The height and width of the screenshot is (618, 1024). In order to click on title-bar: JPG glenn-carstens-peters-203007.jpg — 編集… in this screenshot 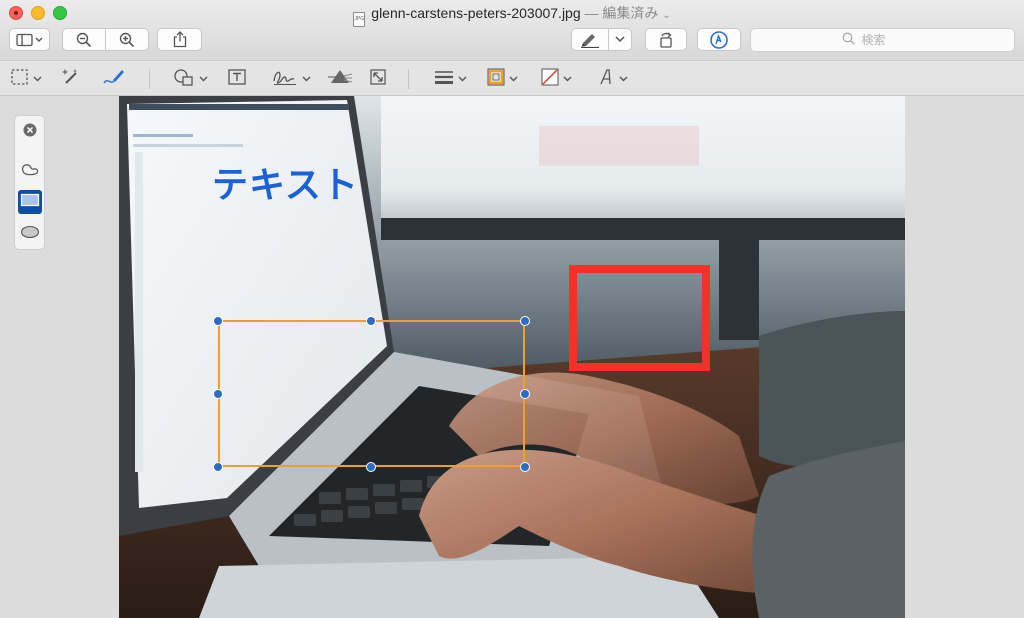, I will do `click(512, 30)`.